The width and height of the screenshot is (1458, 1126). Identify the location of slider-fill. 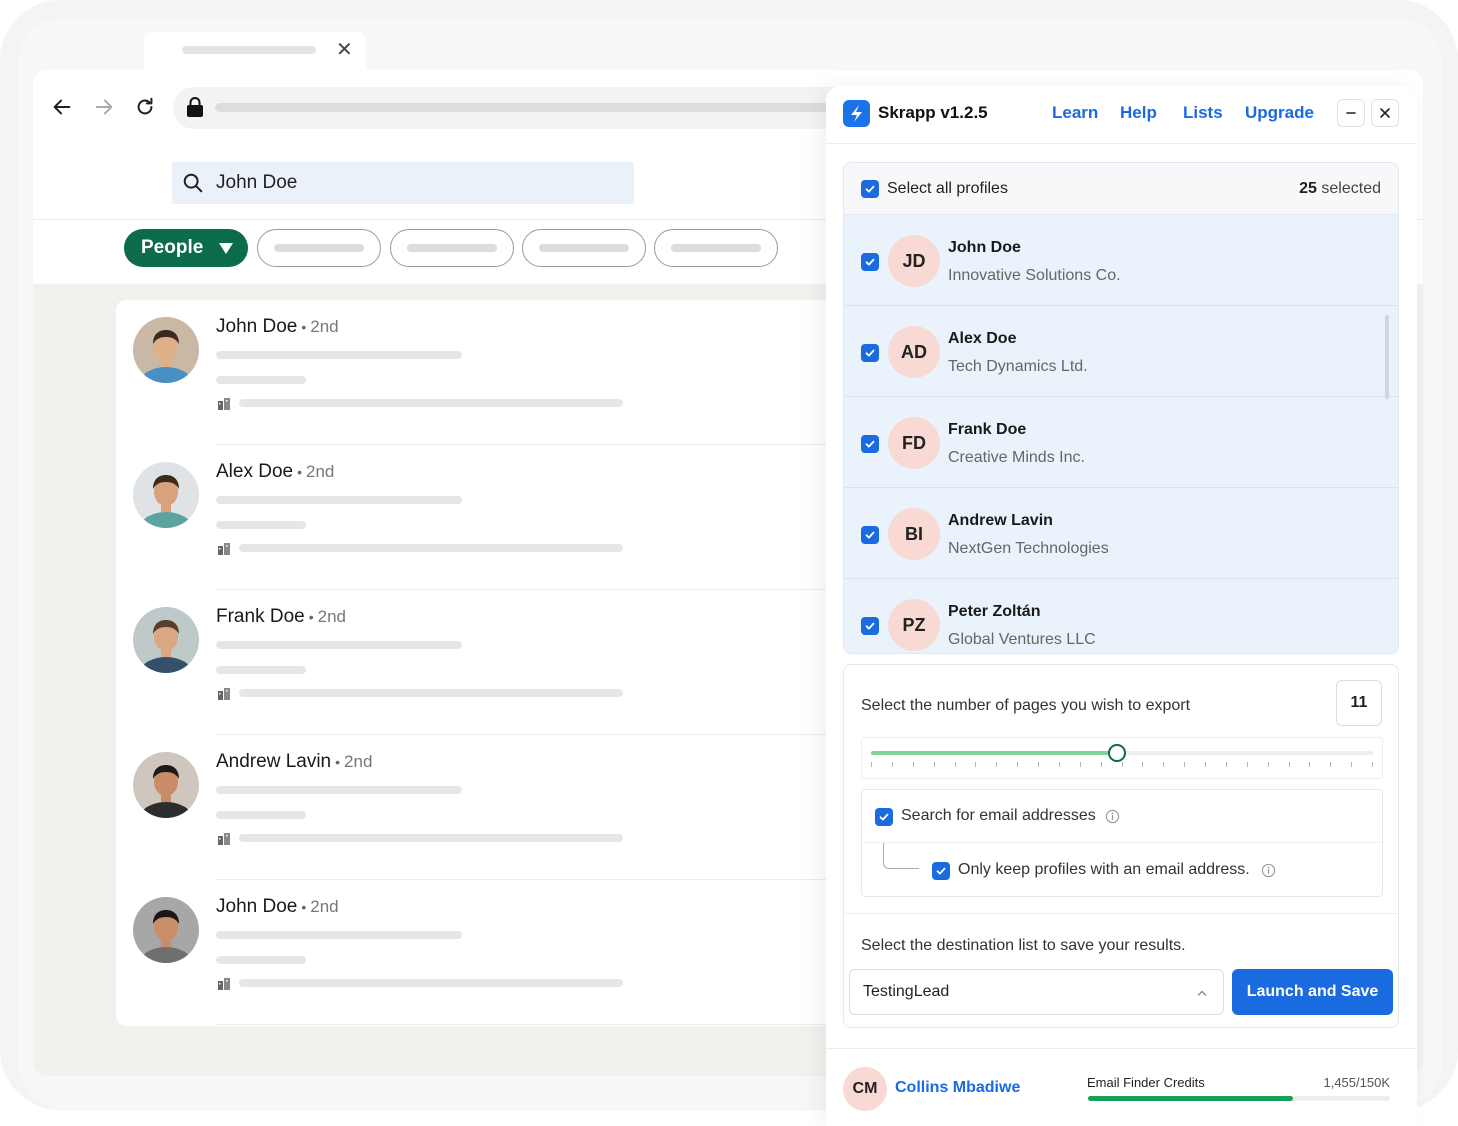
(994, 753).